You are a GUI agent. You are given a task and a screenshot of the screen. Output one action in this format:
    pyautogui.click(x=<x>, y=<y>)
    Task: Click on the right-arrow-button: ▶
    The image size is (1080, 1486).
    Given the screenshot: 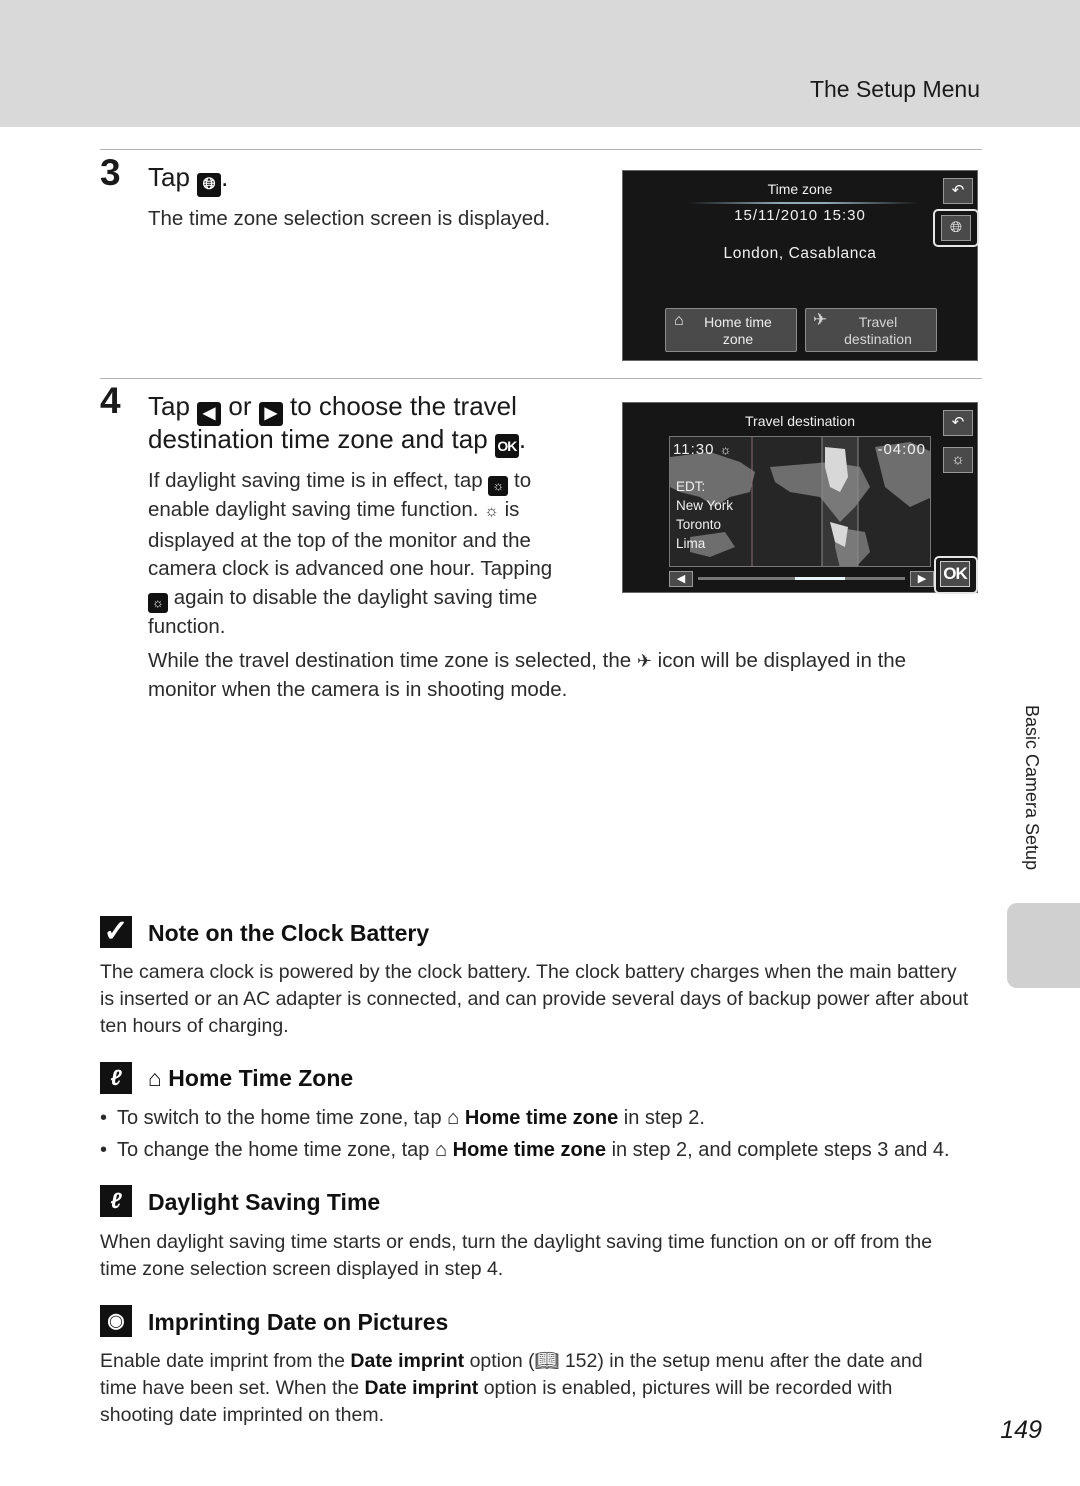 What is the action you would take?
    pyautogui.click(x=922, y=579)
    